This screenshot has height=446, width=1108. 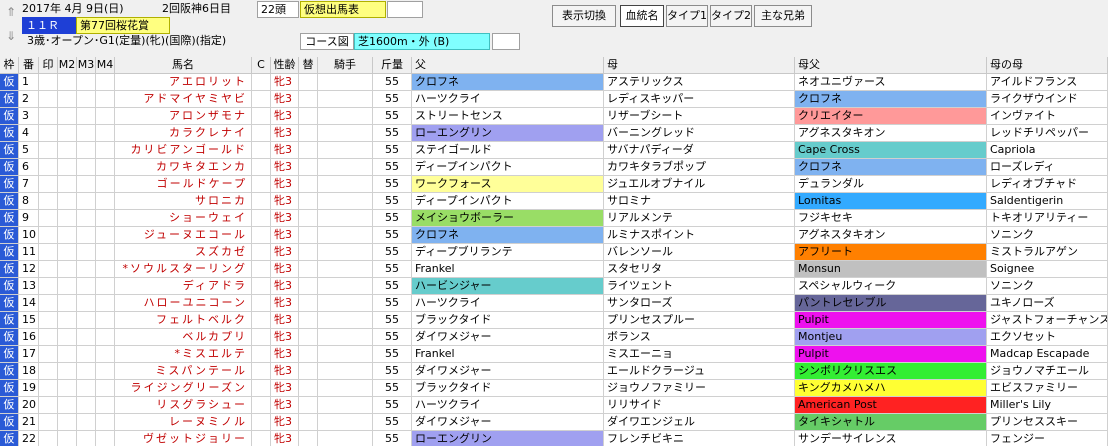 I want to click on horse-name: ショーウェイ, so click(x=183, y=218).